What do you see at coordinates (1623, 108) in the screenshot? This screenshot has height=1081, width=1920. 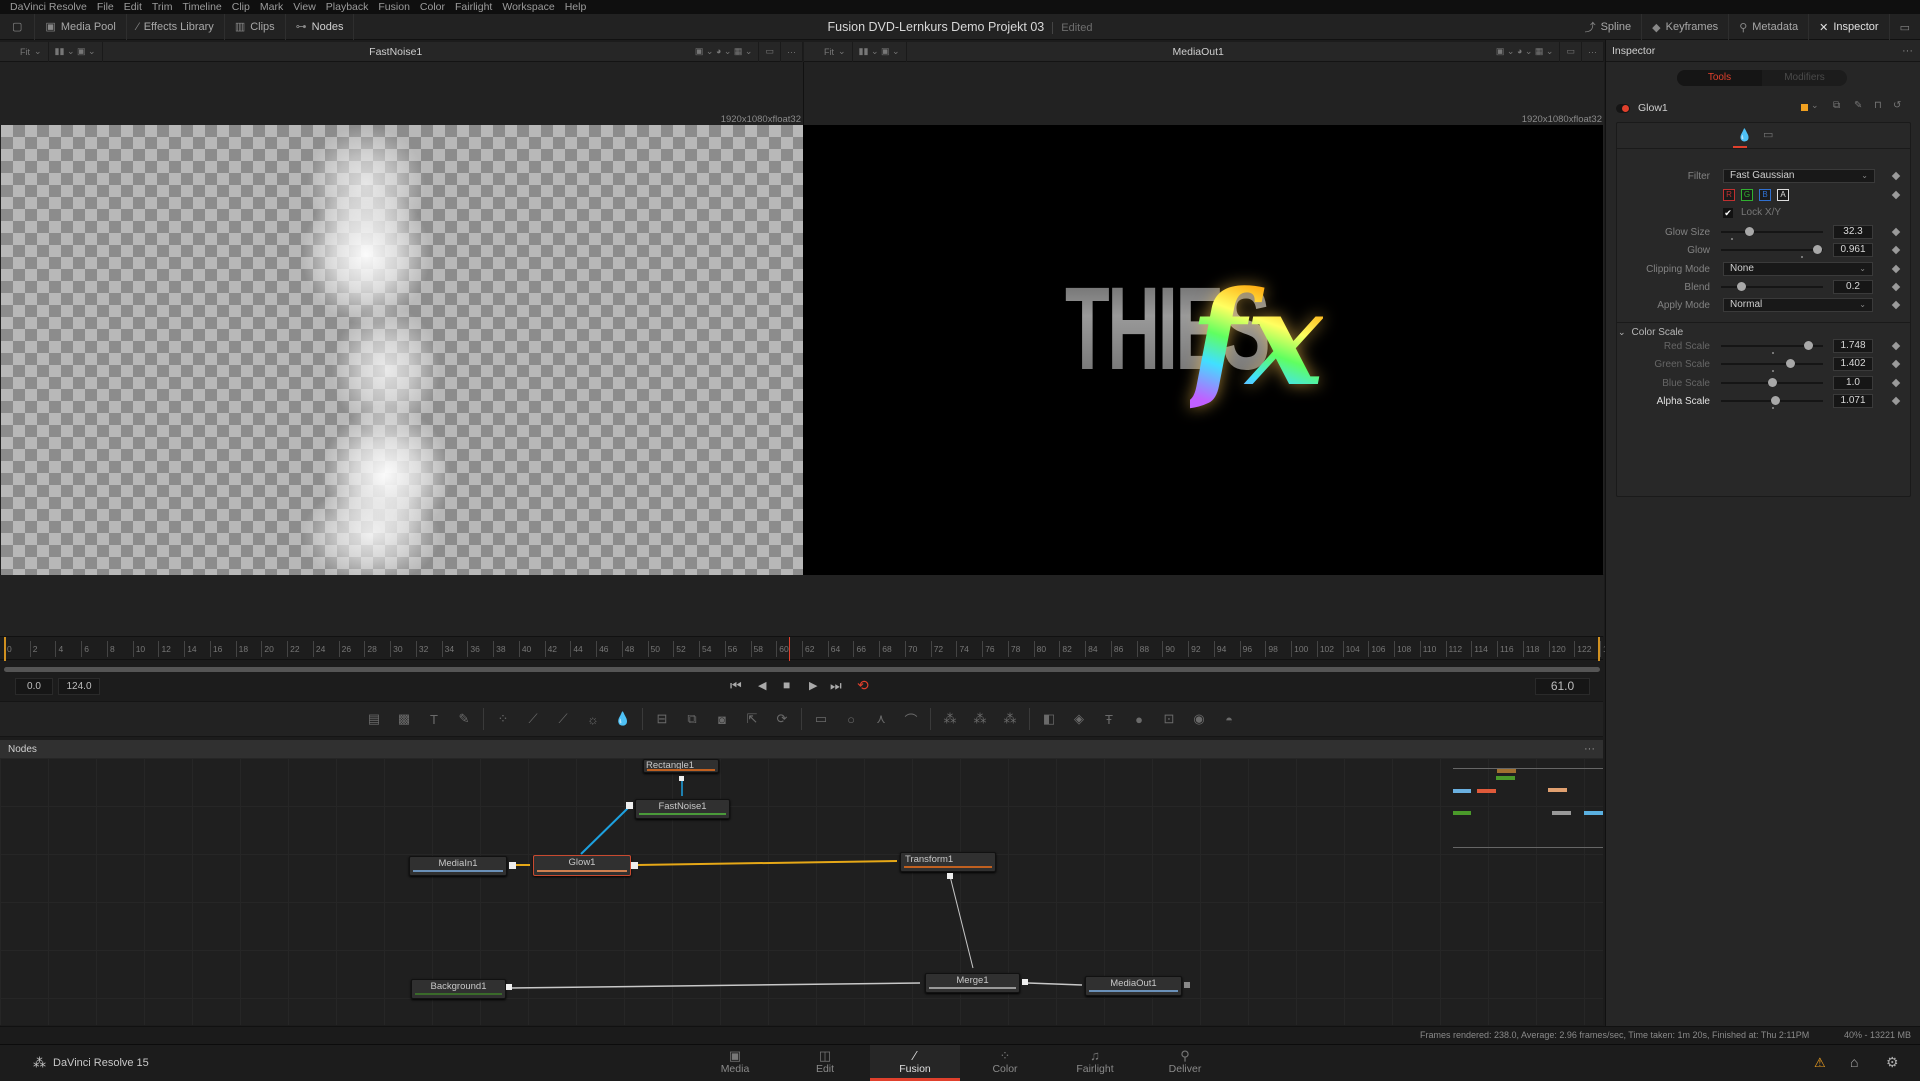 I see `tool-enable-toggle` at bounding box center [1623, 108].